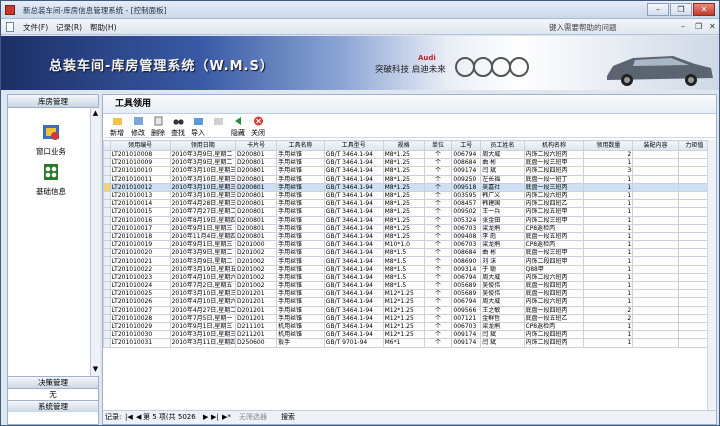 The image size is (720, 426). What do you see at coordinates (203, 195) in the screenshot?
I see `table-cell: 2010年3月10日,星期三` at bounding box center [203, 195].